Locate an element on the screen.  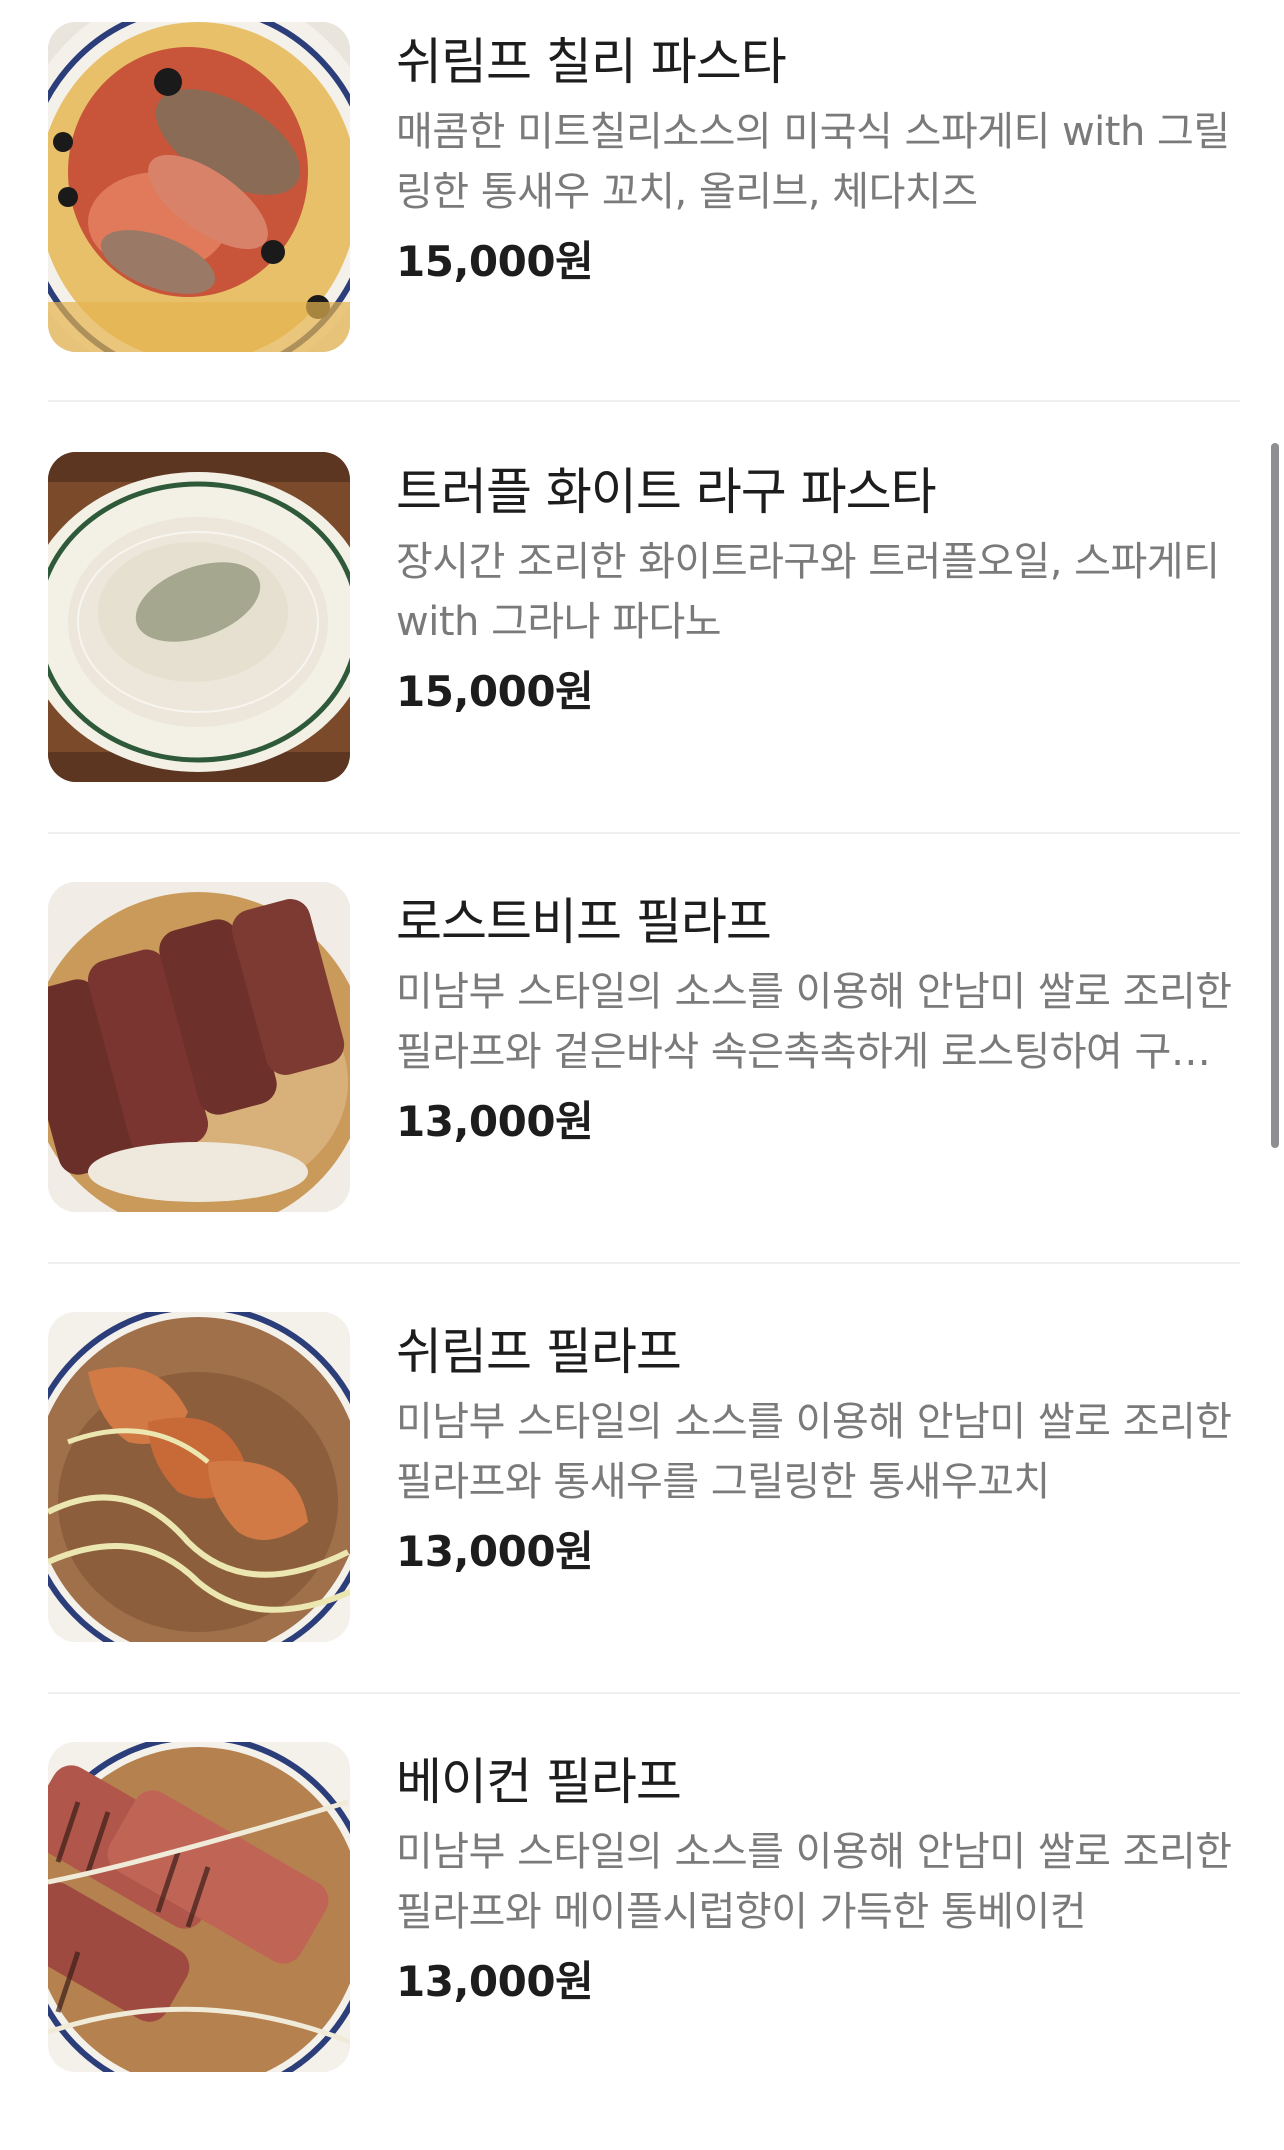
menu-item-name: 쉬림프 칠리 파스타 is located at coordinates (591, 62).